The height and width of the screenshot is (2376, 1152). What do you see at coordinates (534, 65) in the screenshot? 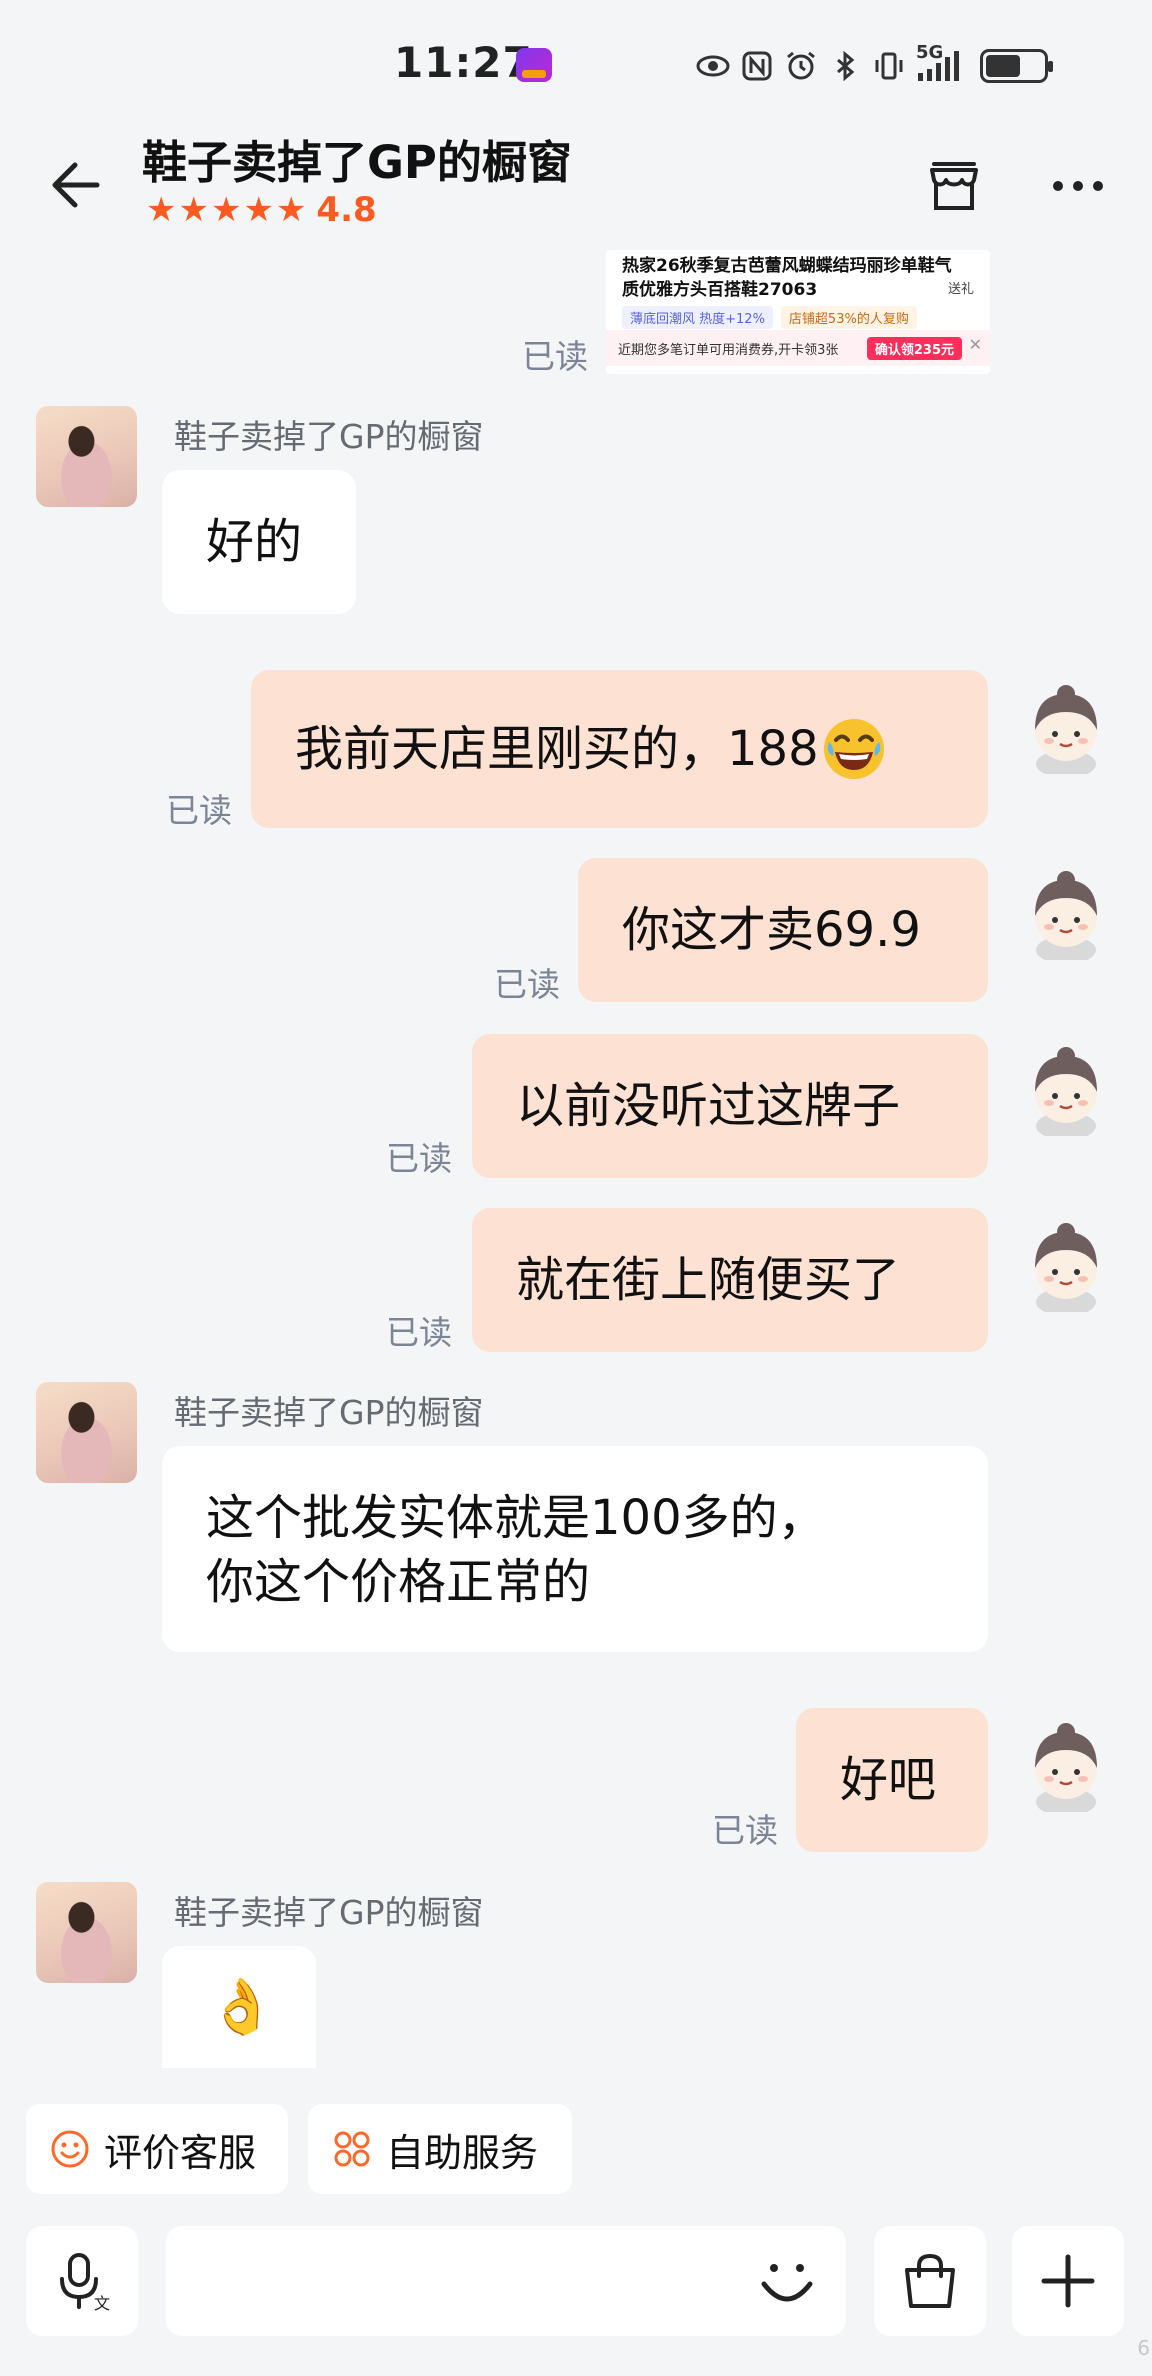
I see `app-notification-icon` at bounding box center [534, 65].